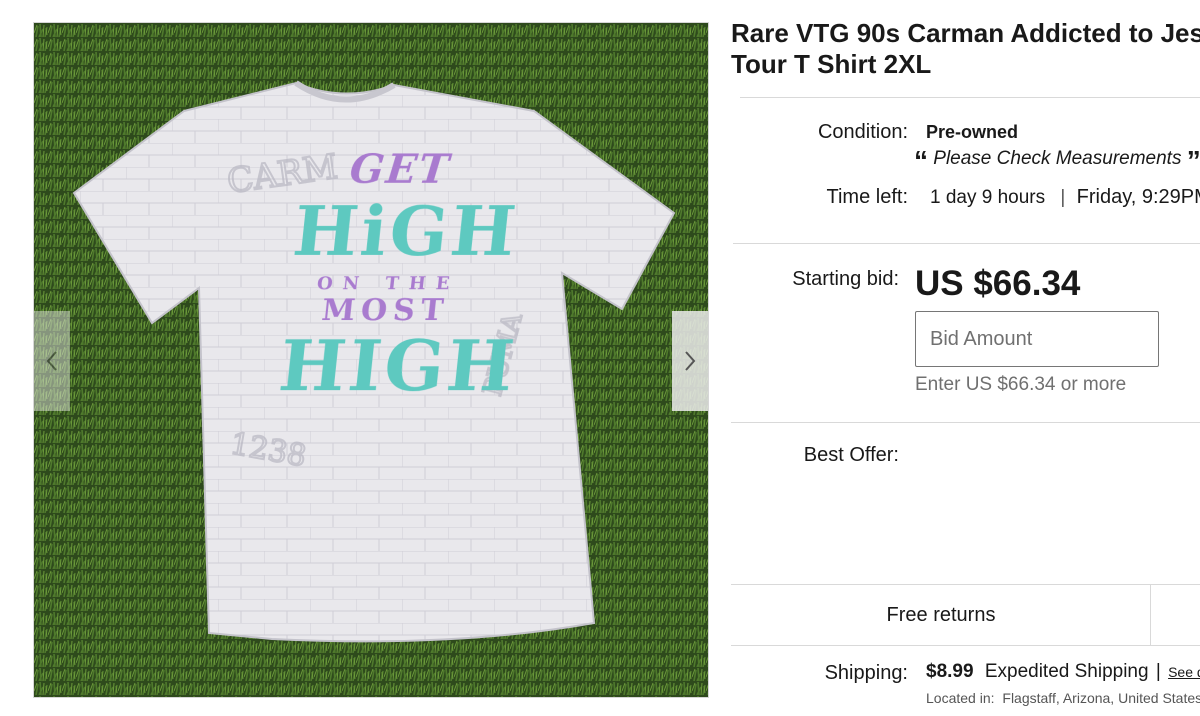 This screenshot has height=716, width=1200. Describe the element at coordinates (385, 310) in the screenshot. I see `print-word-most: MOST` at that location.